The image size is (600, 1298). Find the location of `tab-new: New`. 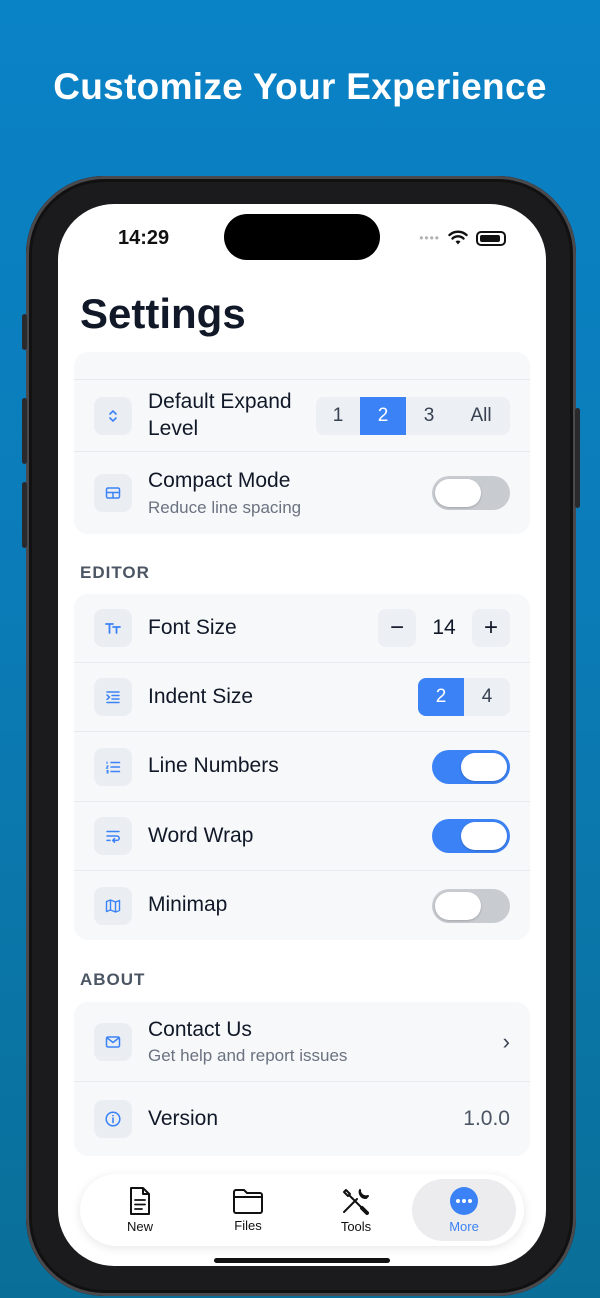

tab-new: New is located at coordinates (140, 1210).